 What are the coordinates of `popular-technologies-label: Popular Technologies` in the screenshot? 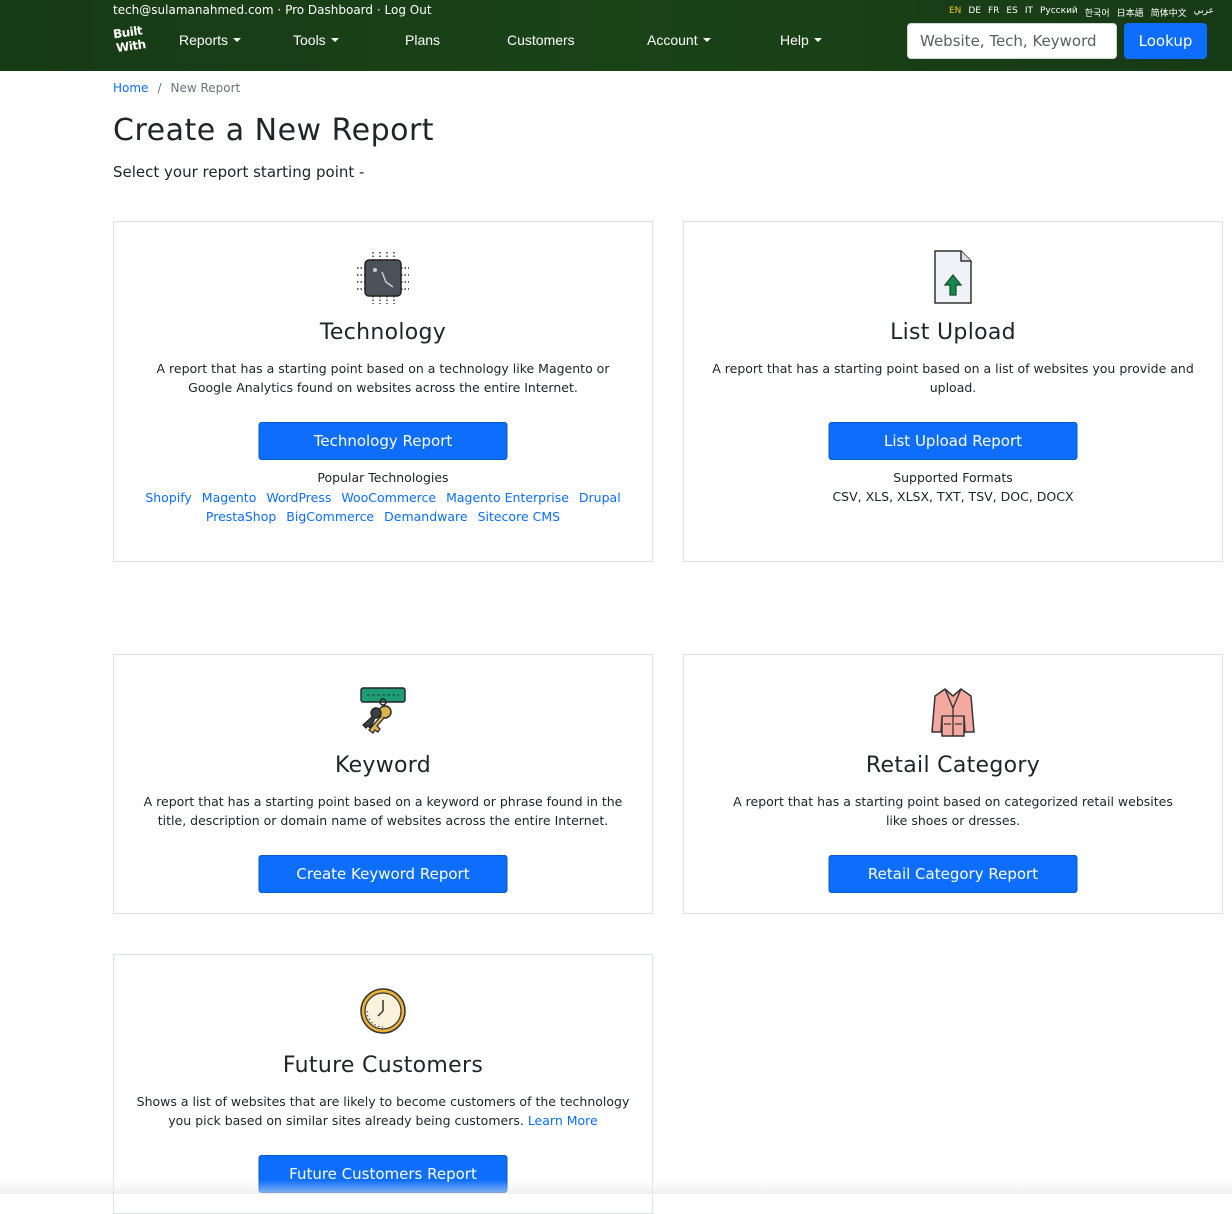 It's located at (383, 477).